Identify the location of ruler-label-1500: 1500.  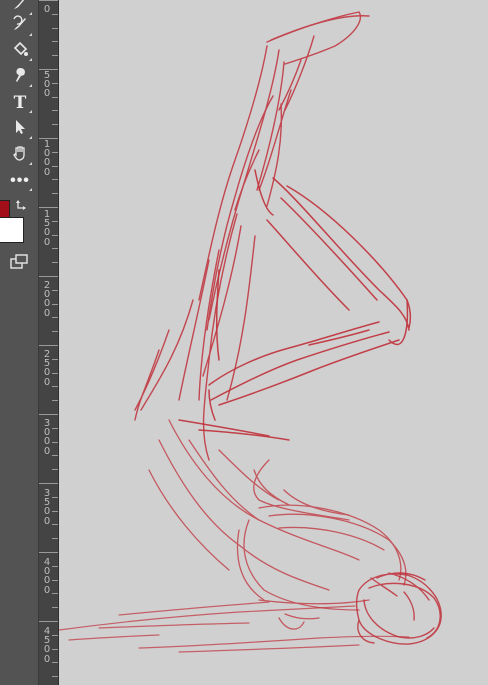
(47, 228).